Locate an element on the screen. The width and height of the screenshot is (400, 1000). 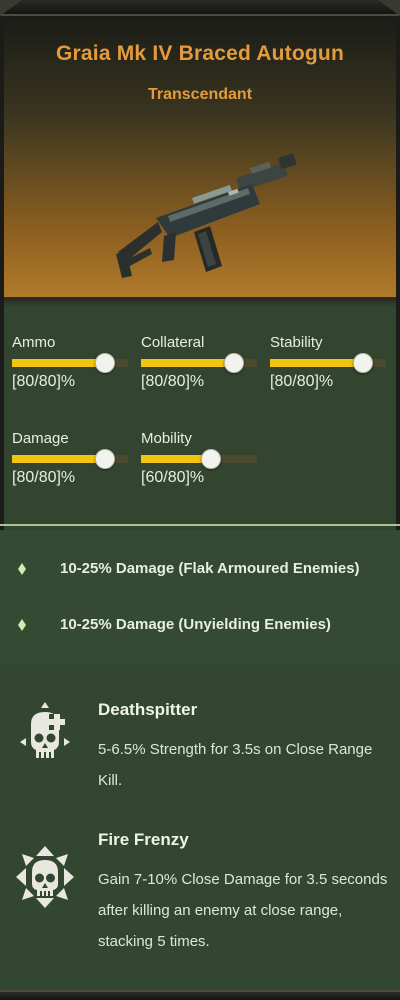
stats-divider is located at coordinates (200, 525).